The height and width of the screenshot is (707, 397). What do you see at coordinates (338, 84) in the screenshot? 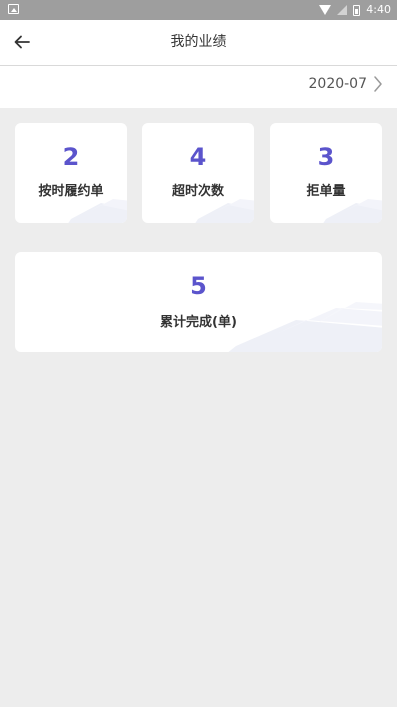
I see `month-value: 2020-07` at bounding box center [338, 84].